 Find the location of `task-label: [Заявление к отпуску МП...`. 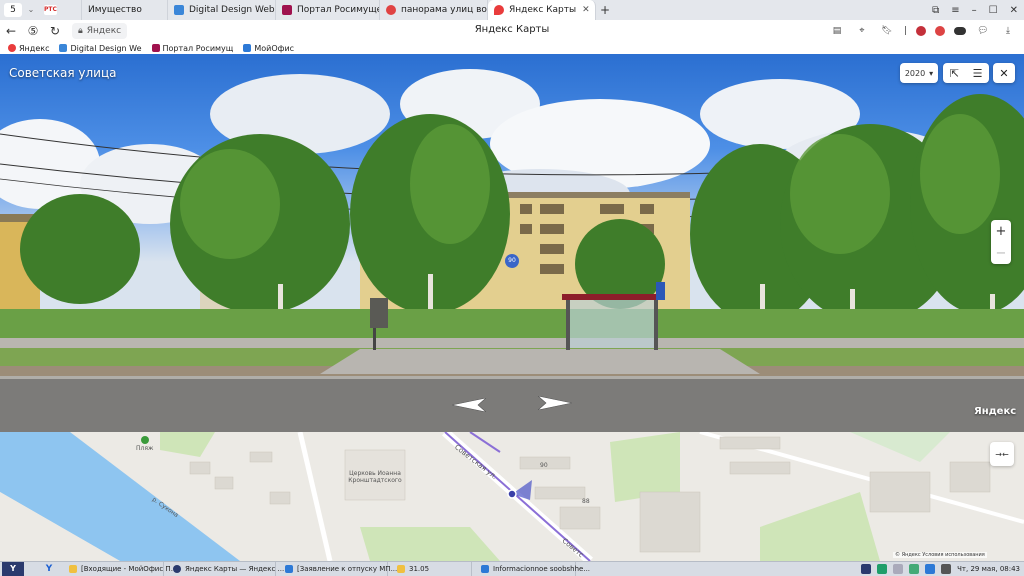

task-label: [Заявление к отпуску МП... is located at coordinates (347, 569).